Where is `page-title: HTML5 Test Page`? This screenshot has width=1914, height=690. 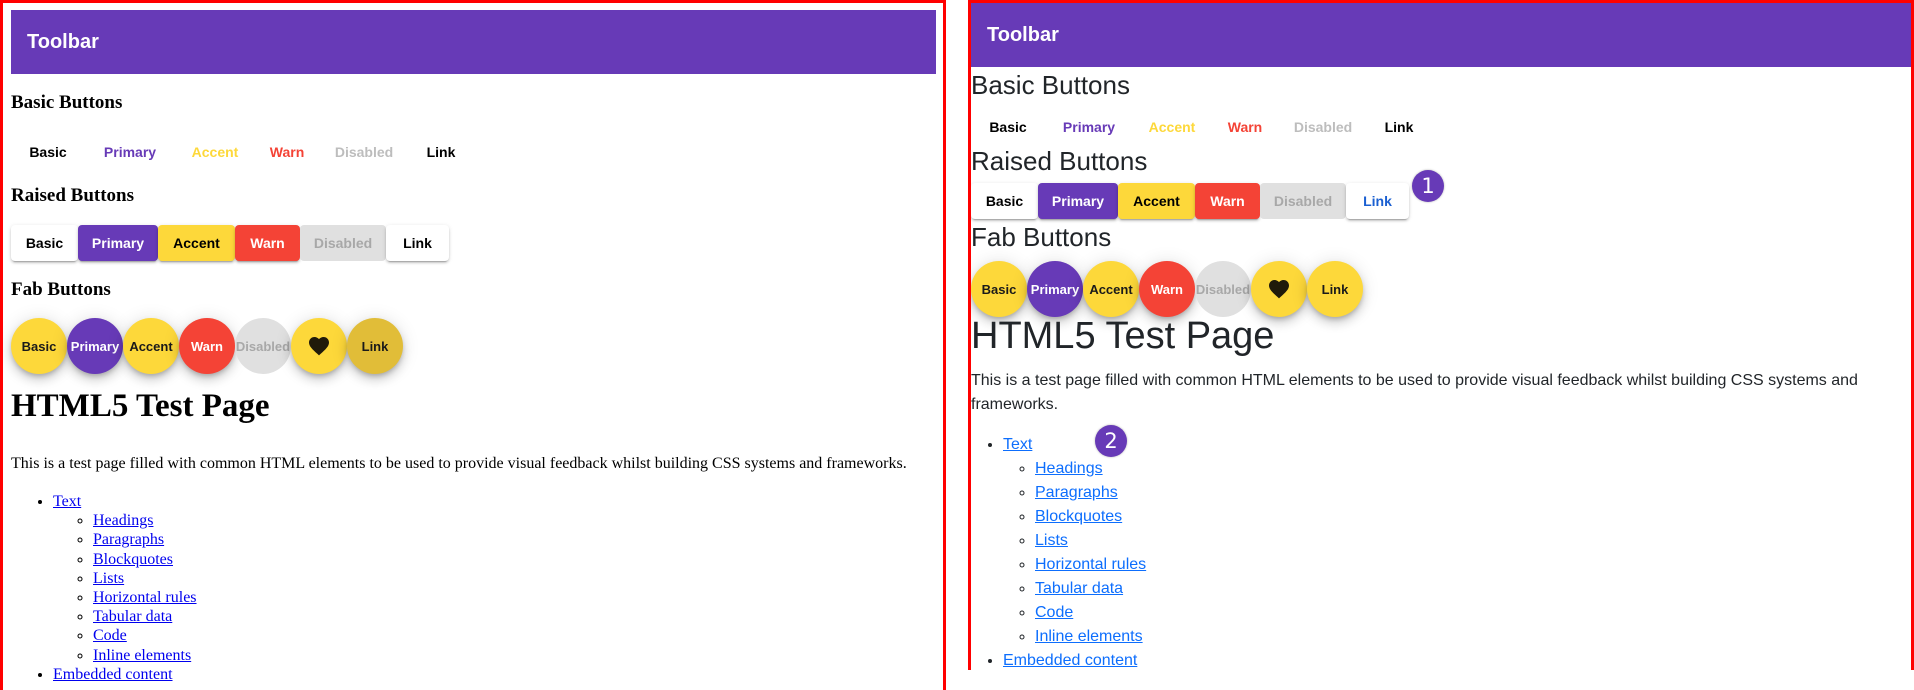
page-title: HTML5 Test Page is located at coordinates (140, 406).